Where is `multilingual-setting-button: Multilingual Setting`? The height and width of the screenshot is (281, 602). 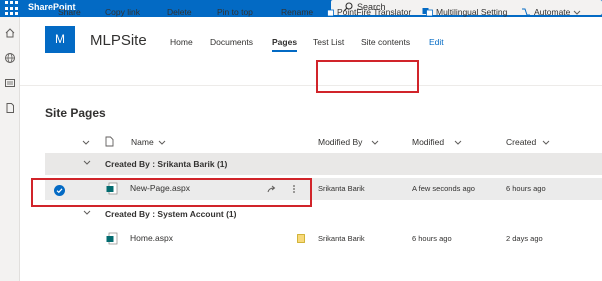 multilingual-setting-button: Multilingual Setting is located at coordinates (464, 12).